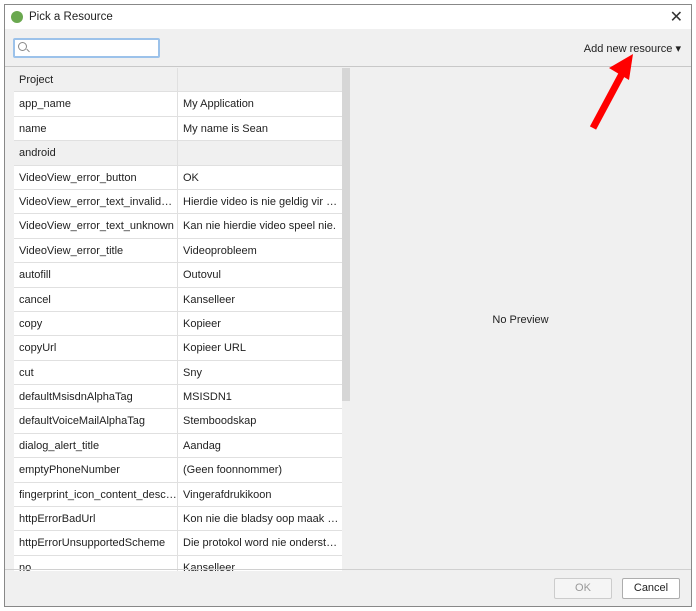 The width and height of the screenshot is (696, 611). I want to click on resource-name: defaultMsisdnAlphaTag, so click(96, 397).